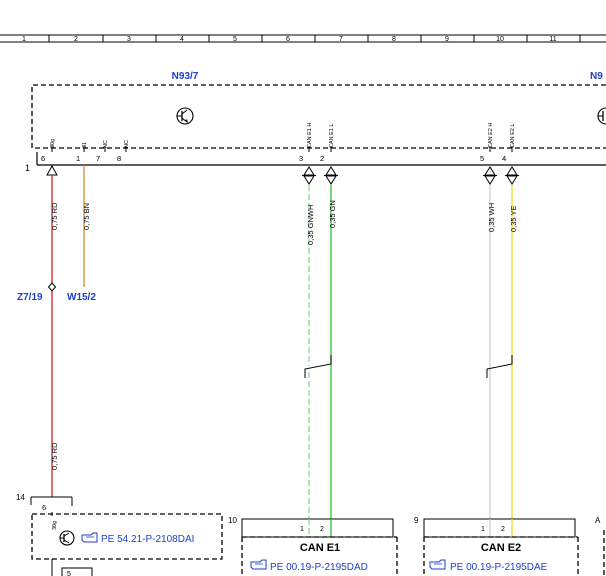  Describe the element at coordinates (301, 158) in the screenshot. I see `pin-number-3: 3` at that location.